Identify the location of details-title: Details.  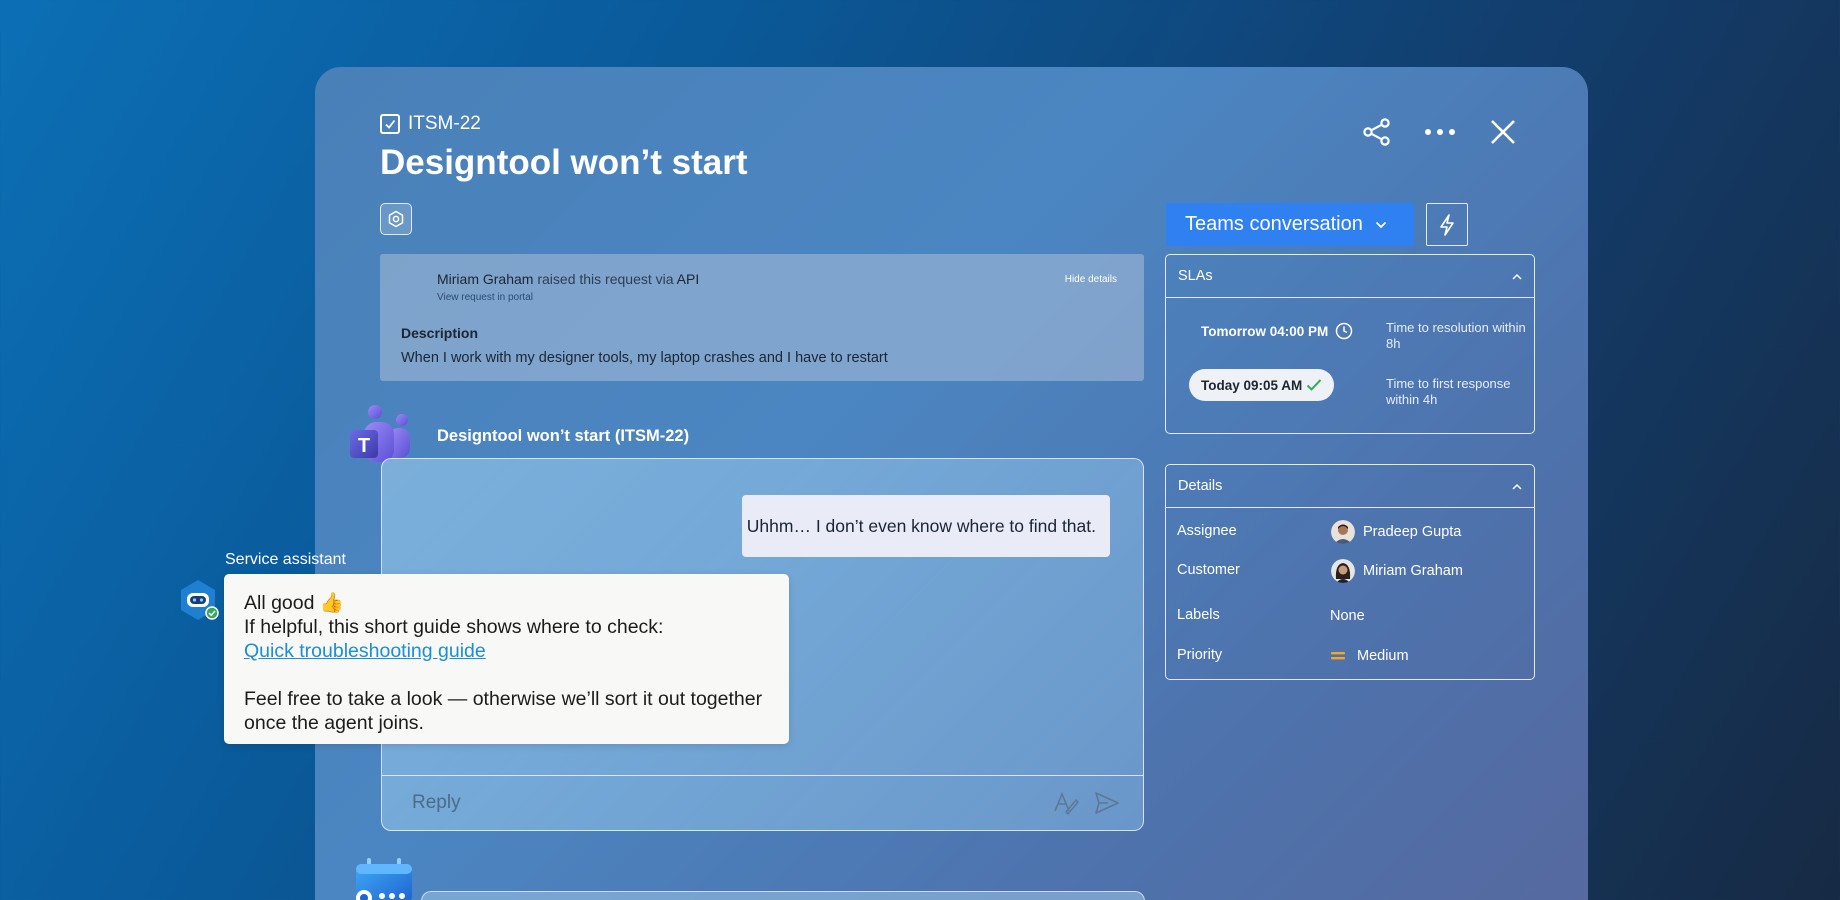
(1200, 486).